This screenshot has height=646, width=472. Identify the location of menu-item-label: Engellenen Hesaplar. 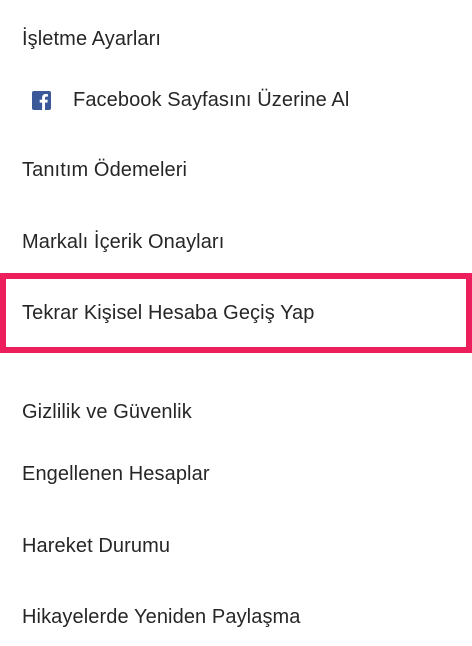
(116, 473).